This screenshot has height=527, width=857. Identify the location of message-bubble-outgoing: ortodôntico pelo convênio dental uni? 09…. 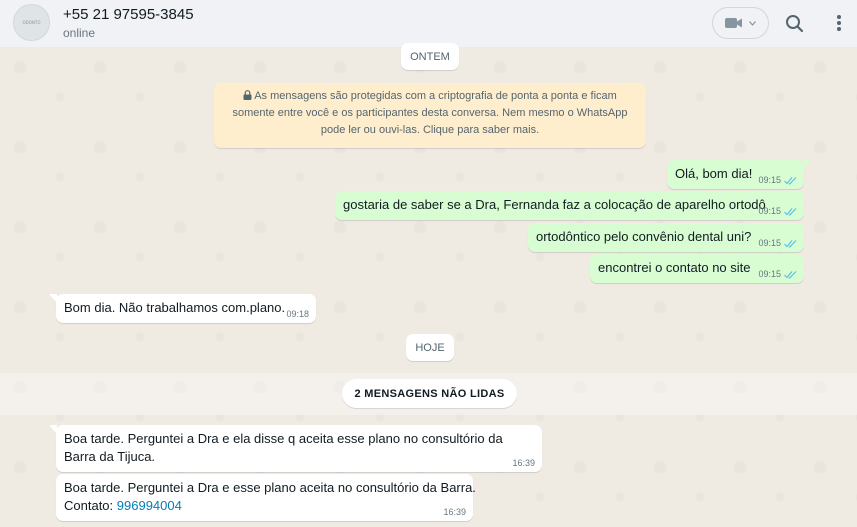
(666, 237).